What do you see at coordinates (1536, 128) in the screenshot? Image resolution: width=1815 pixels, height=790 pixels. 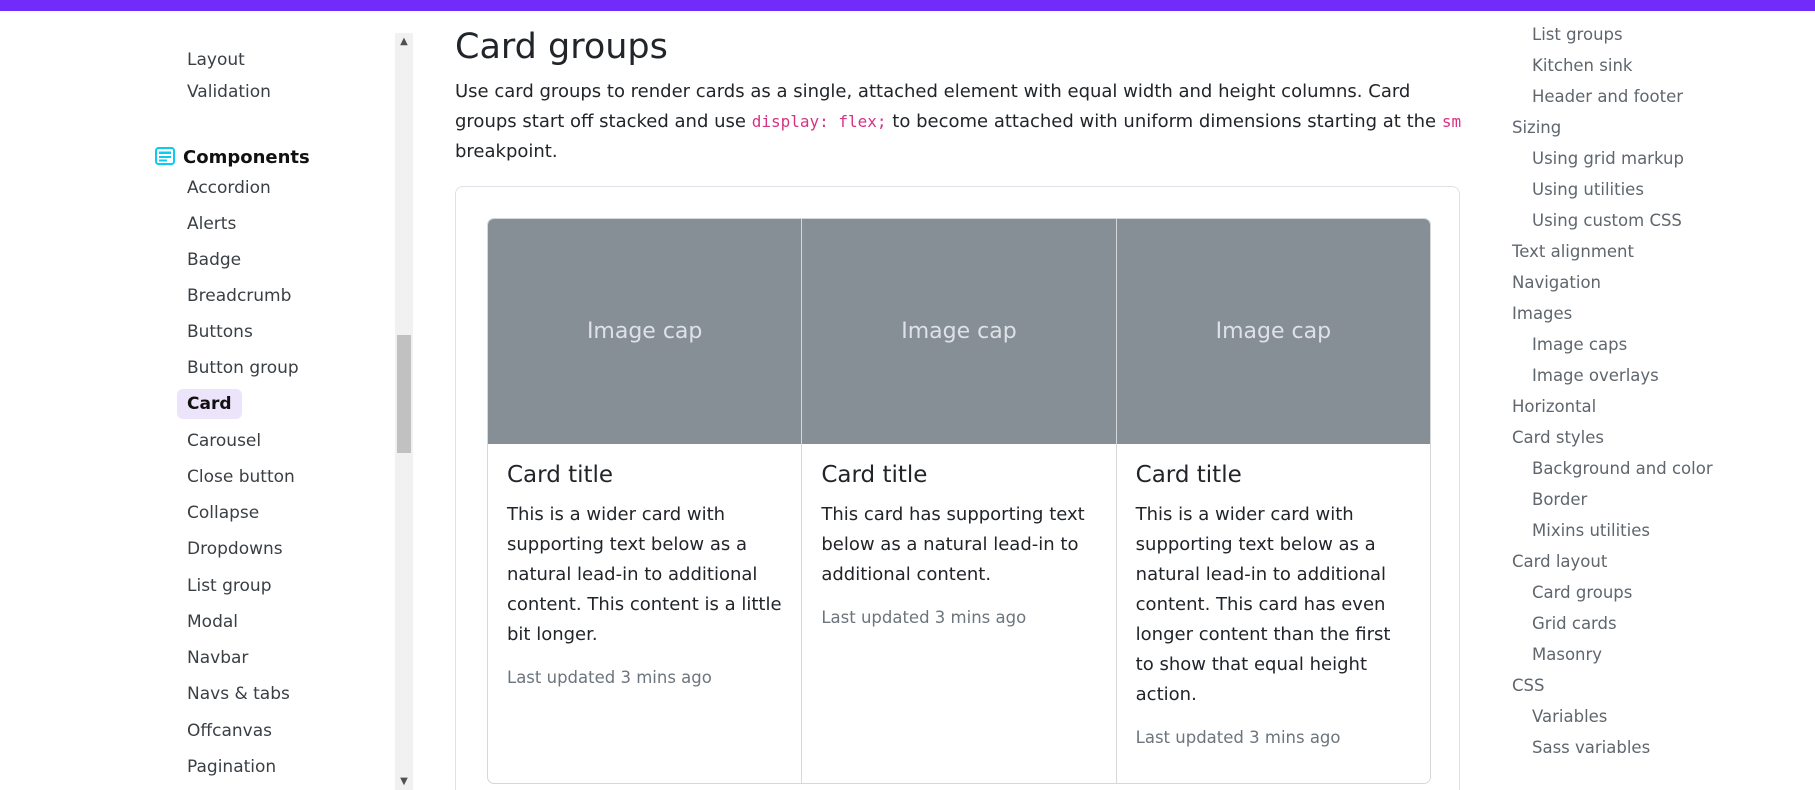 I see `toc-item: Sizing` at bounding box center [1536, 128].